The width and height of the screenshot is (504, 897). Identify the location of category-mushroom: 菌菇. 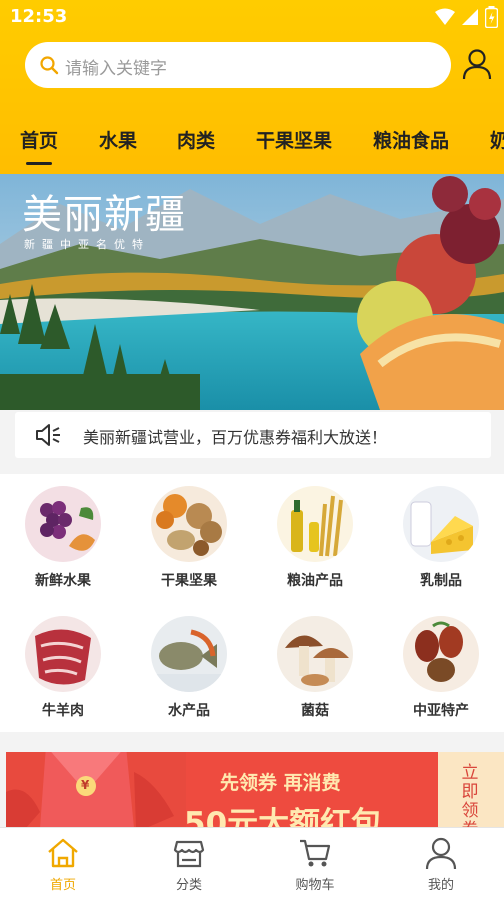
(315, 664).